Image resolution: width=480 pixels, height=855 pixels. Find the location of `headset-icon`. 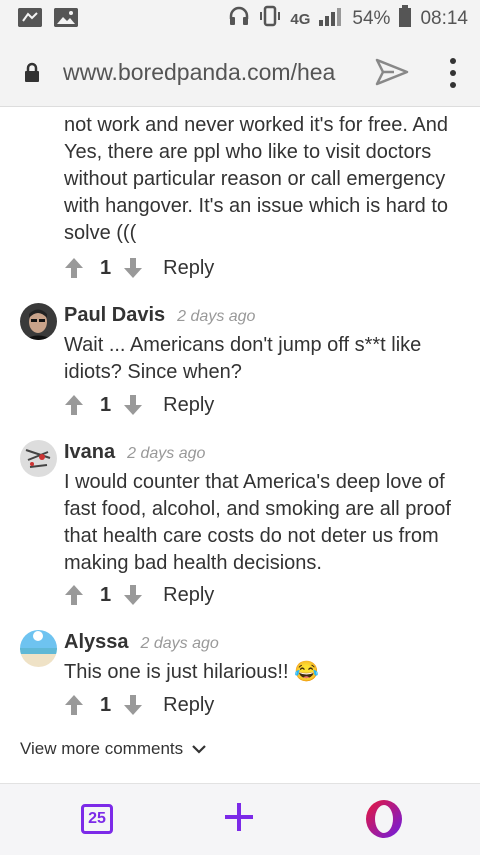

headset-icon is located at coordinates (239, 19).